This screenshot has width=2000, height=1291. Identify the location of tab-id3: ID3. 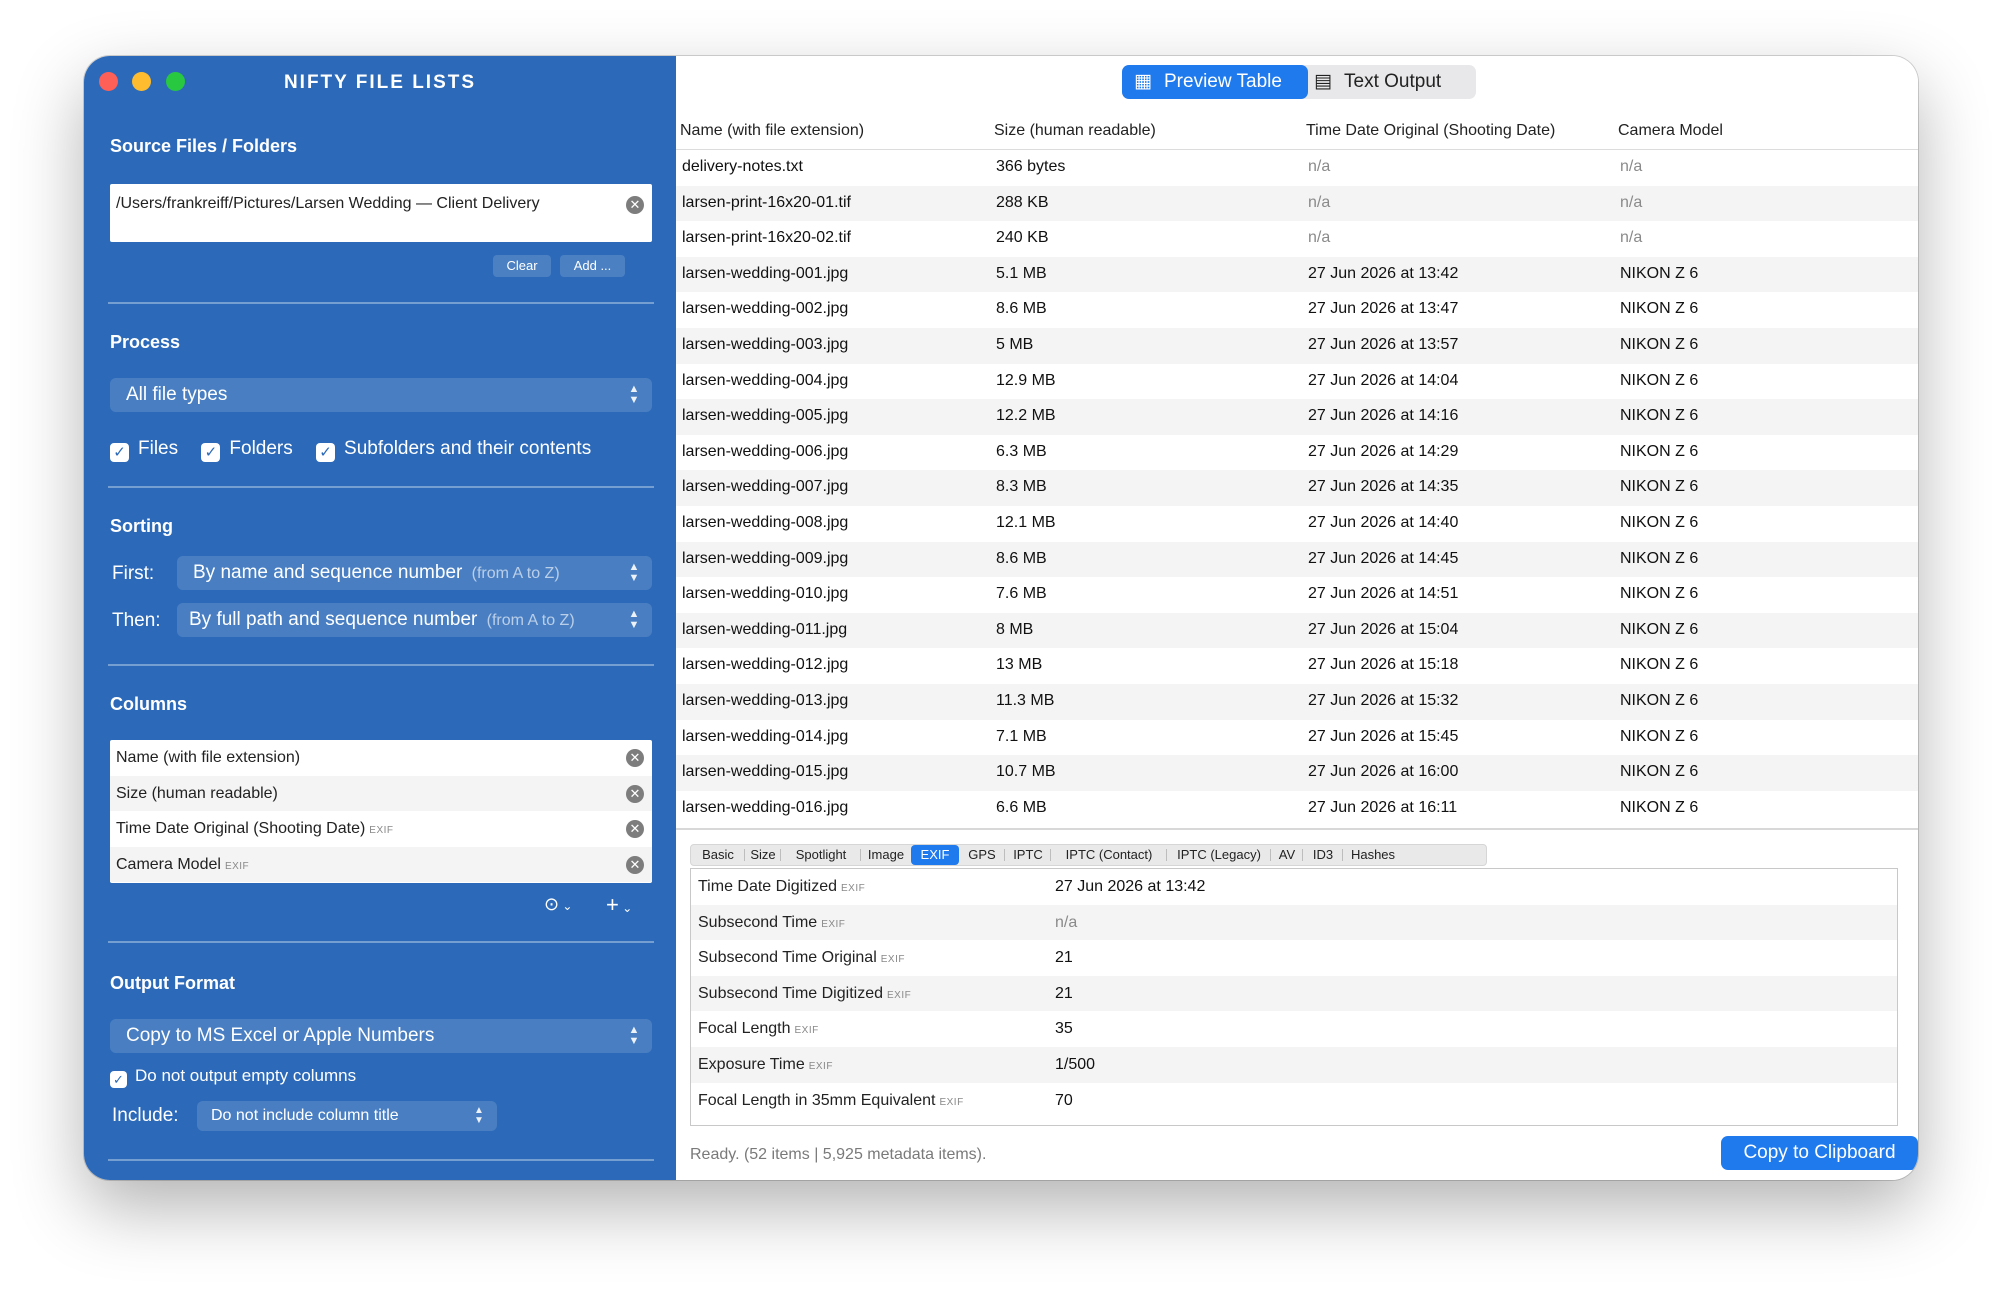
(1323, 855).